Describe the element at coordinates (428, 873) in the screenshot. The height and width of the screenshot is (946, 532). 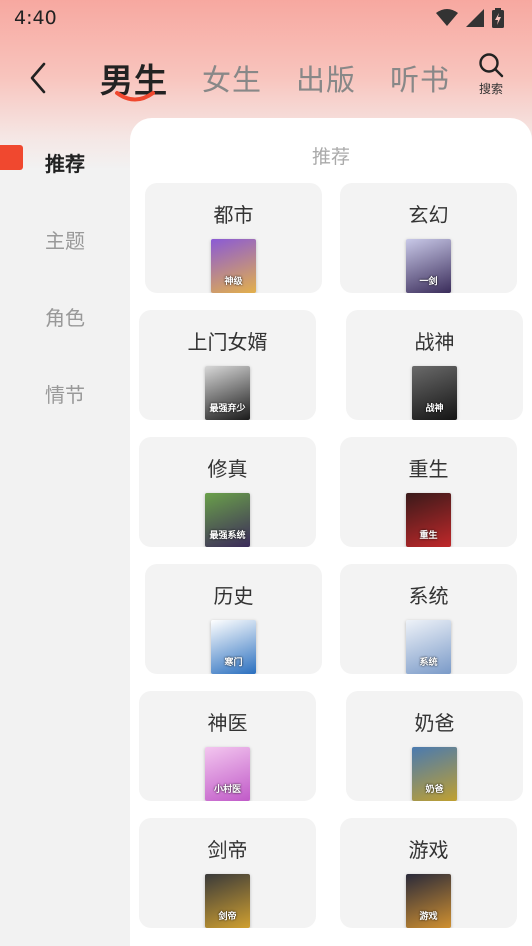
I see `category-card: 游戏 游戏` at that location.